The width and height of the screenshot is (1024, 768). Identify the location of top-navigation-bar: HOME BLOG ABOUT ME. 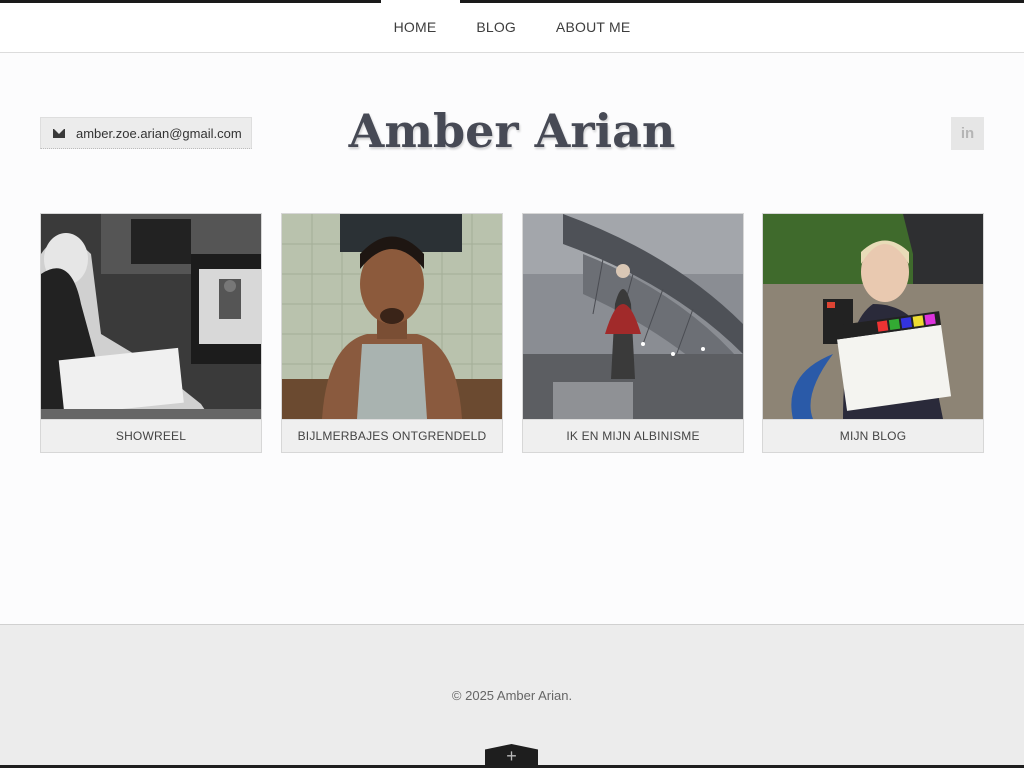
(512, 26).